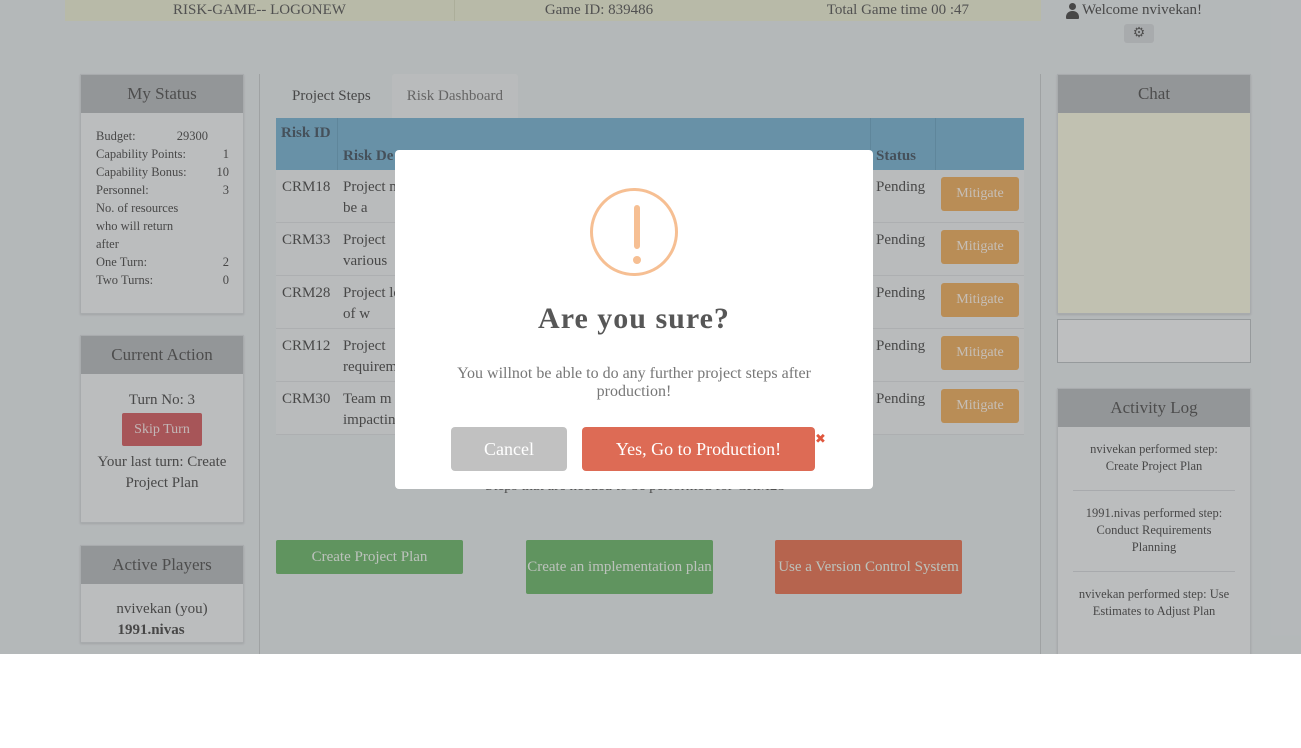 The image size is (1301, 748). I want to click on close-icon: ✖, so click(820, 439).